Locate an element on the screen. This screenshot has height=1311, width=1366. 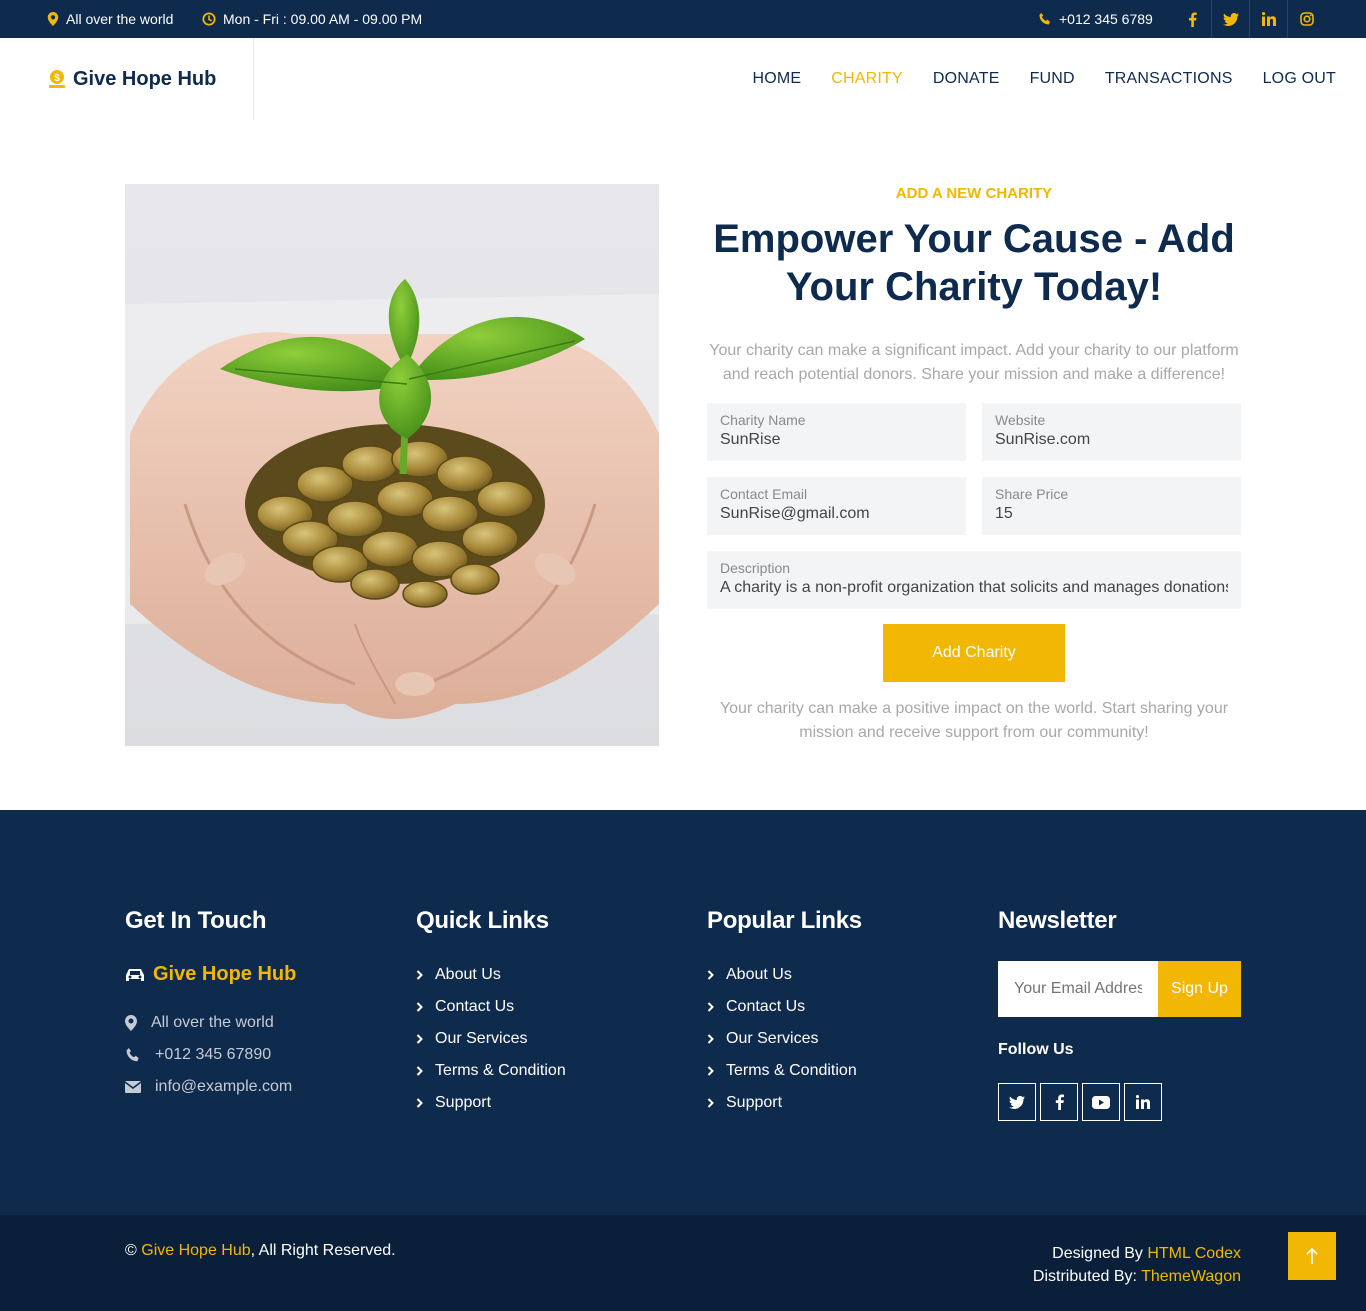
quick-link-our-services: Our Services is located at coordinates (541, 1038).